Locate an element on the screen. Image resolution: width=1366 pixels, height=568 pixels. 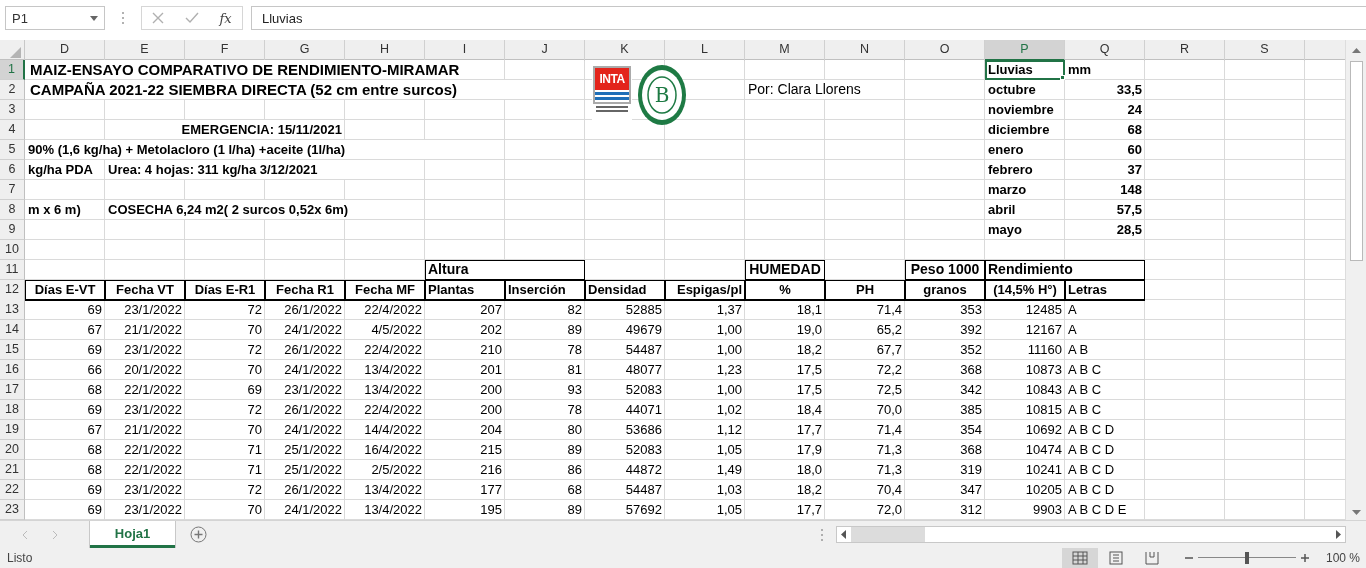
row-header: 15 is located at coordinates (12, 350).